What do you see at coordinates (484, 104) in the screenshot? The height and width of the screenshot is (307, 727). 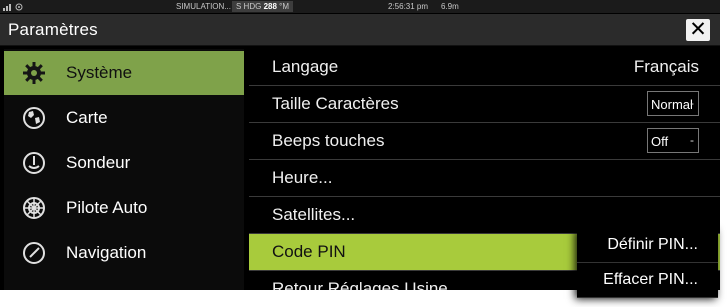 I see `setting-row-taille-caracteres: Taille Caractères Normal -` at bounding box center [484, 104].